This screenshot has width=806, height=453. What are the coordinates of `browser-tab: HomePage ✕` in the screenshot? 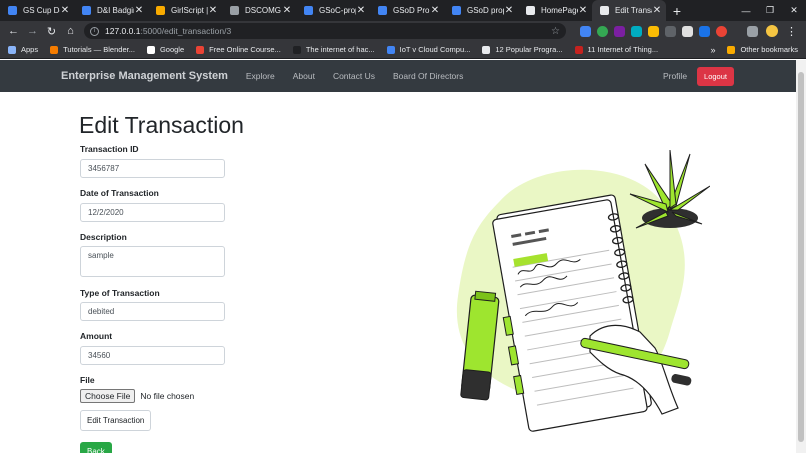 It's located at (555, 10).